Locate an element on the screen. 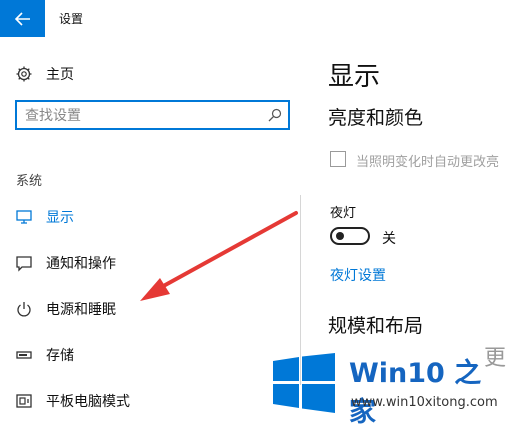  watermark-url: www.win10xitong.com is located at coordinates (424, 402).